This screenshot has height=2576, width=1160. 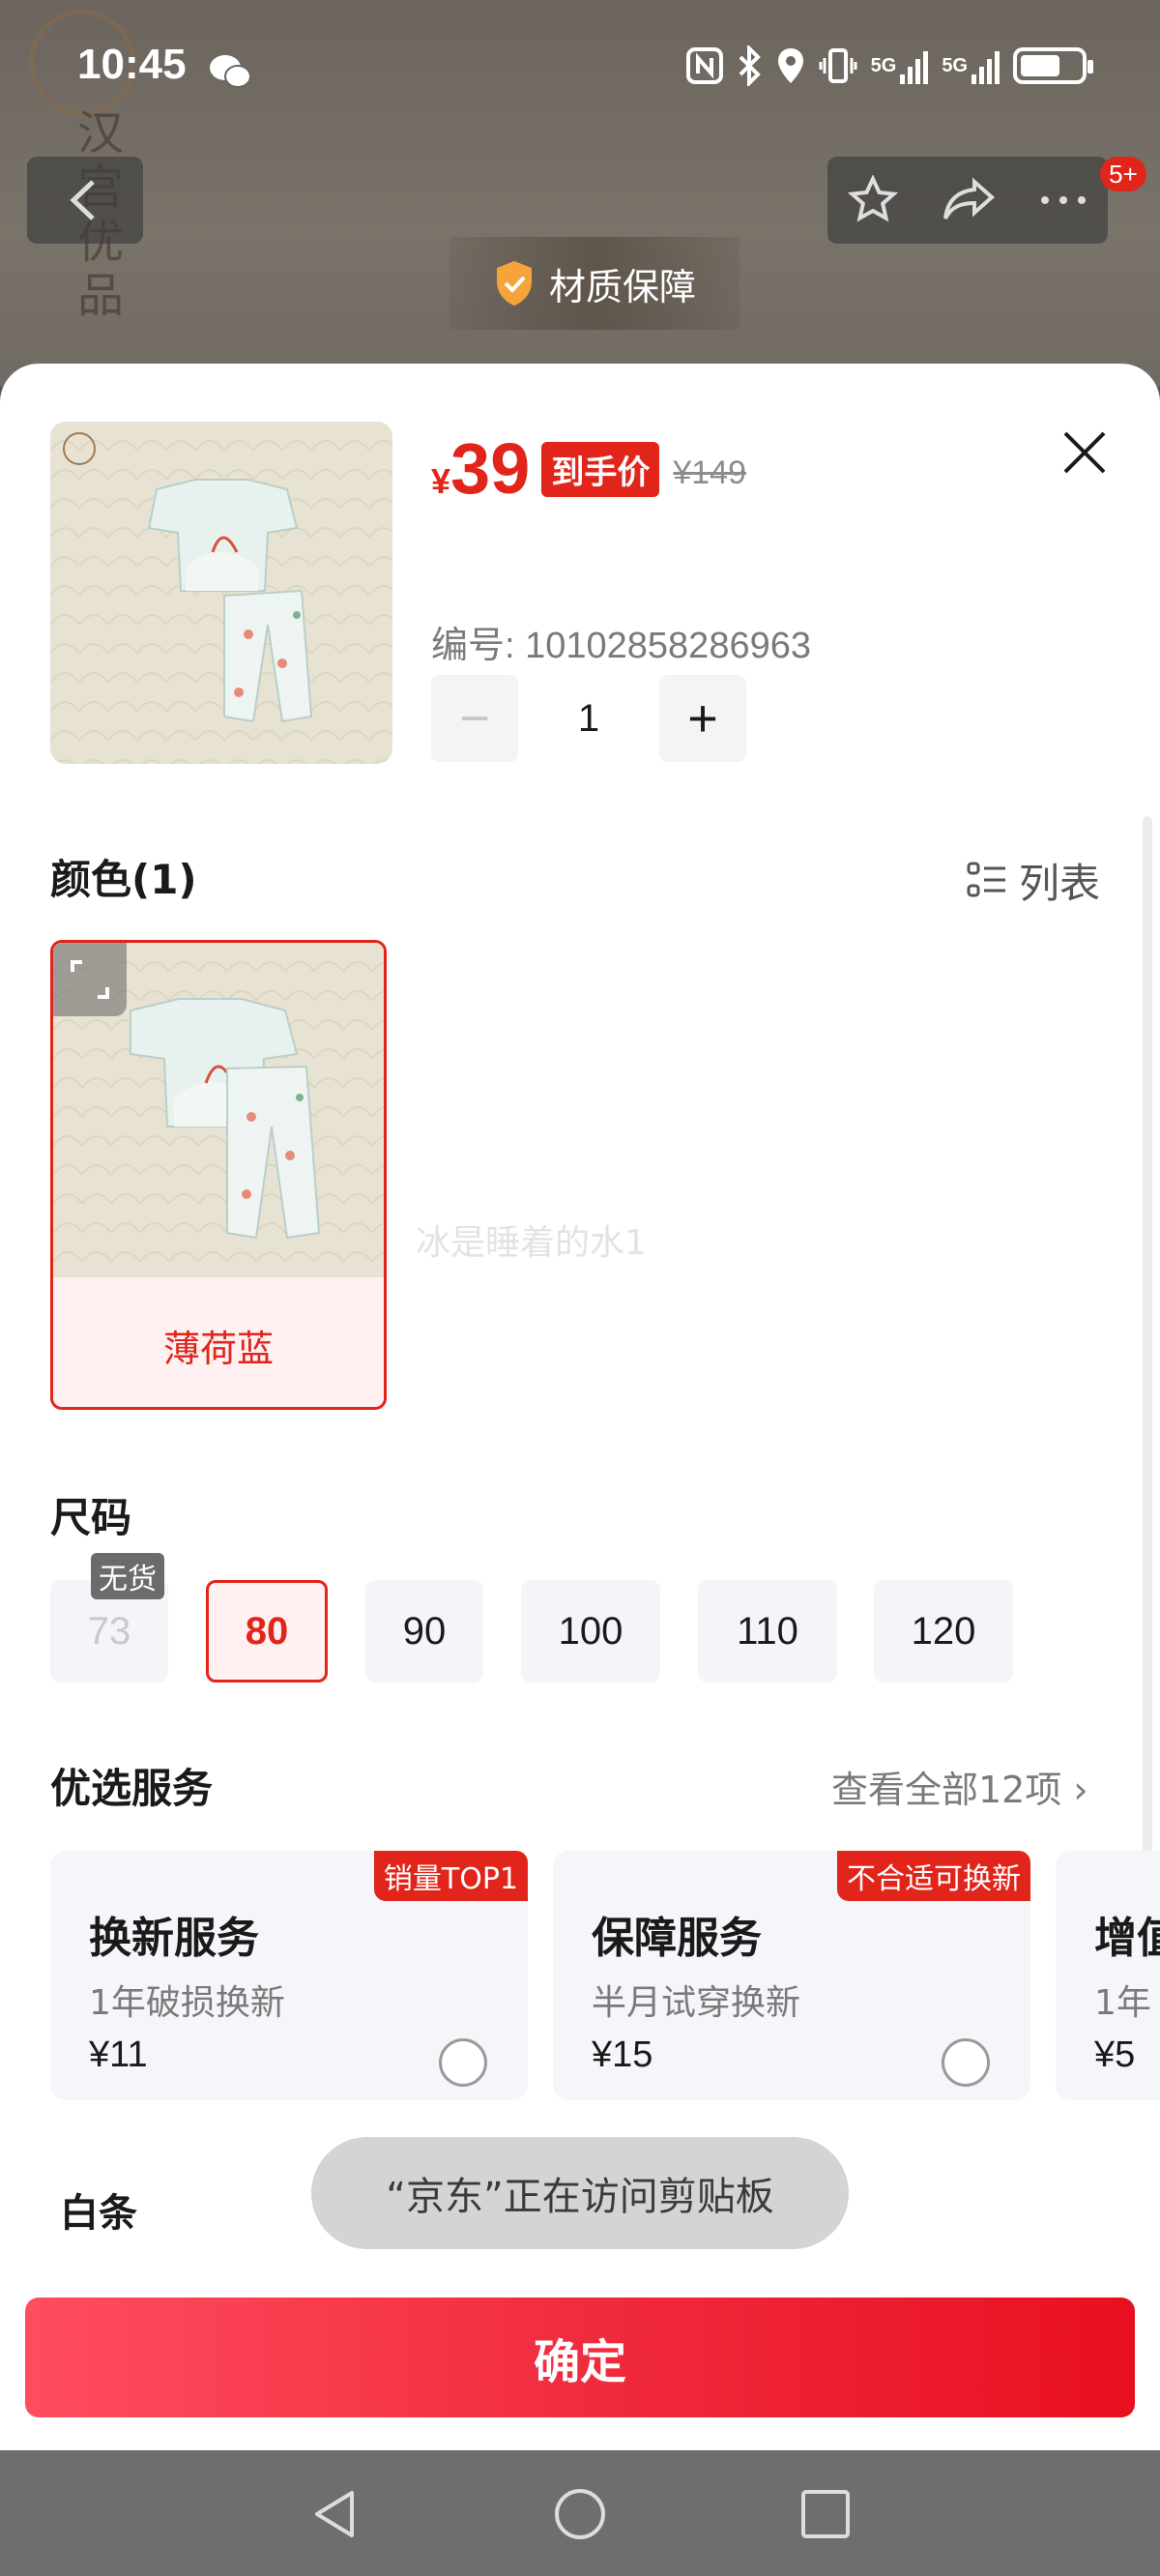 What do you see at coordinates (221, 593) in the screenshot?
I see `product-thumbnail` at bounding box center [221, 593].